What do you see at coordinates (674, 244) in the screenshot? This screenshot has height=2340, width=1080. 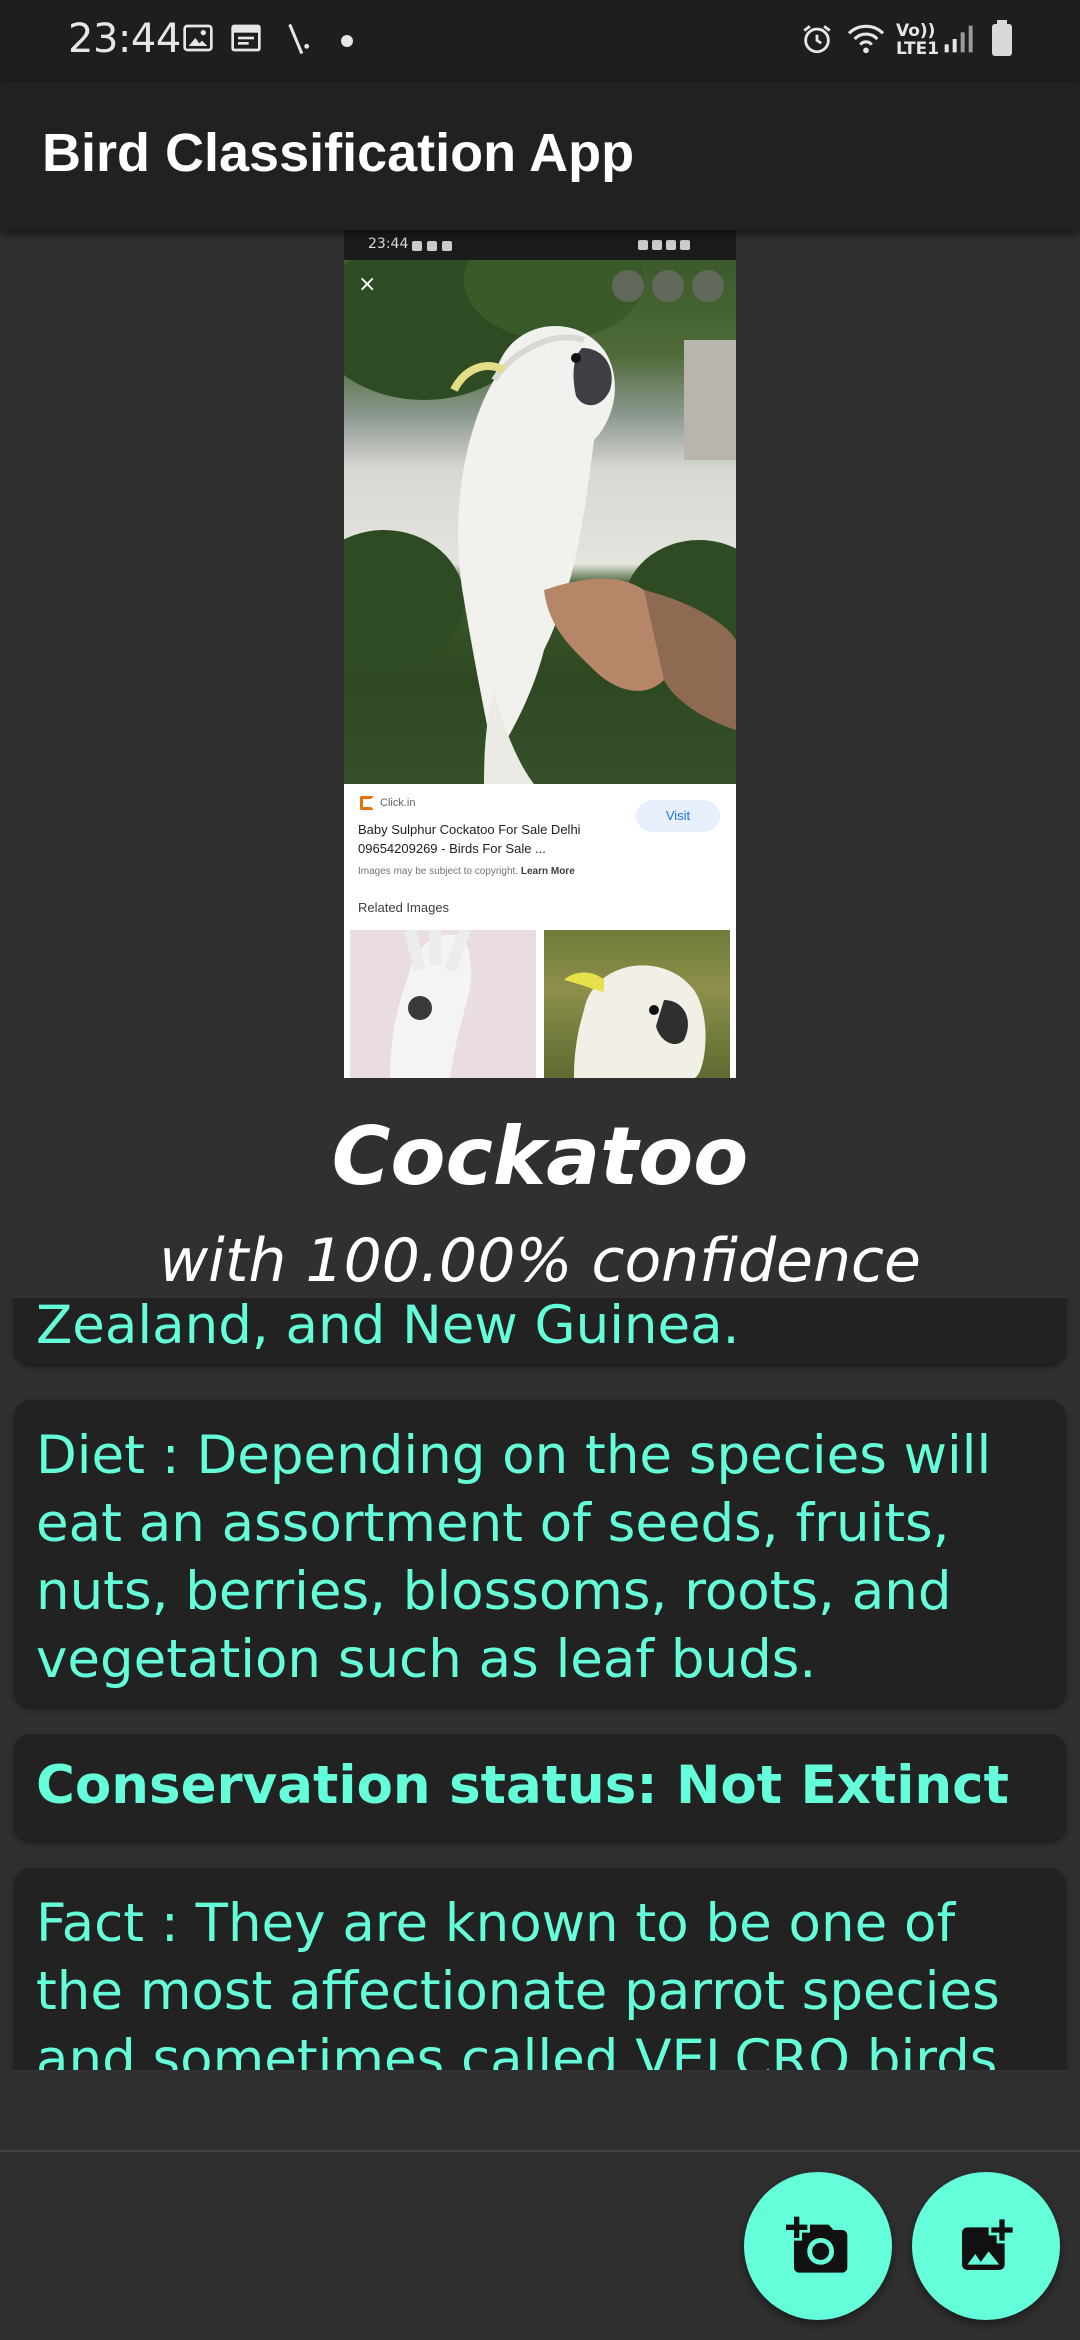 I see `embedded-status-icons-right` at bounding box center [674, 244].